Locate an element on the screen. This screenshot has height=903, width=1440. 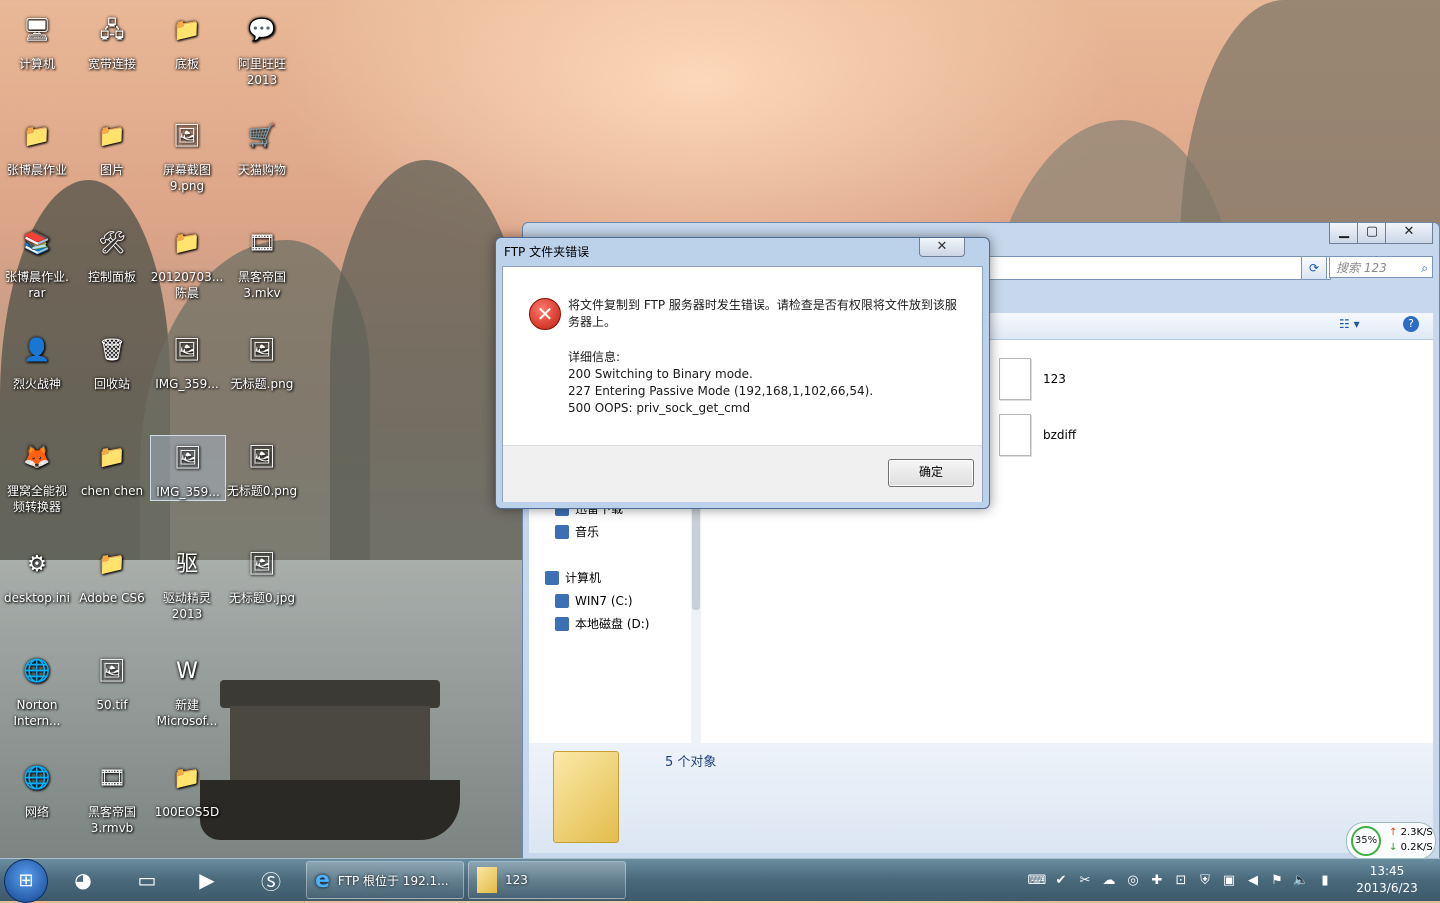
desktop-icon-label: 张博晨作业. rar is located at coordinates (37, 285).